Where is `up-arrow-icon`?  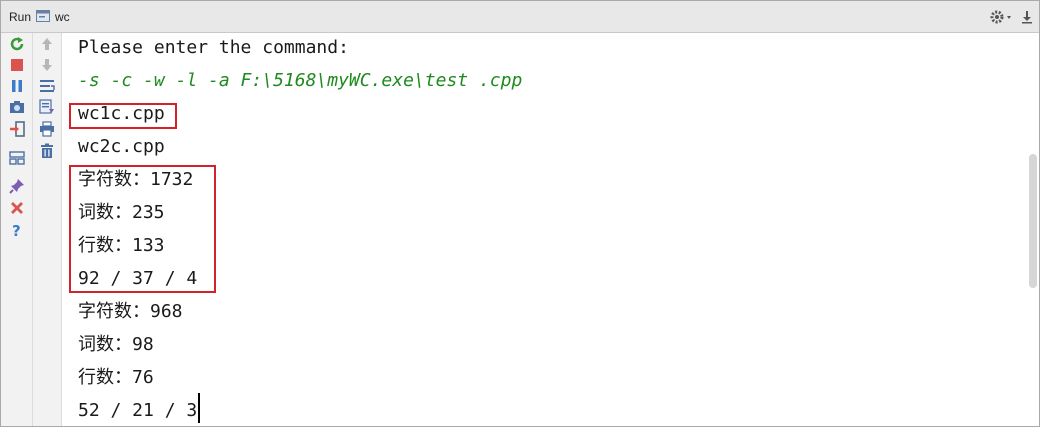
up-arrow-icon is located at coordinates (47, 44).